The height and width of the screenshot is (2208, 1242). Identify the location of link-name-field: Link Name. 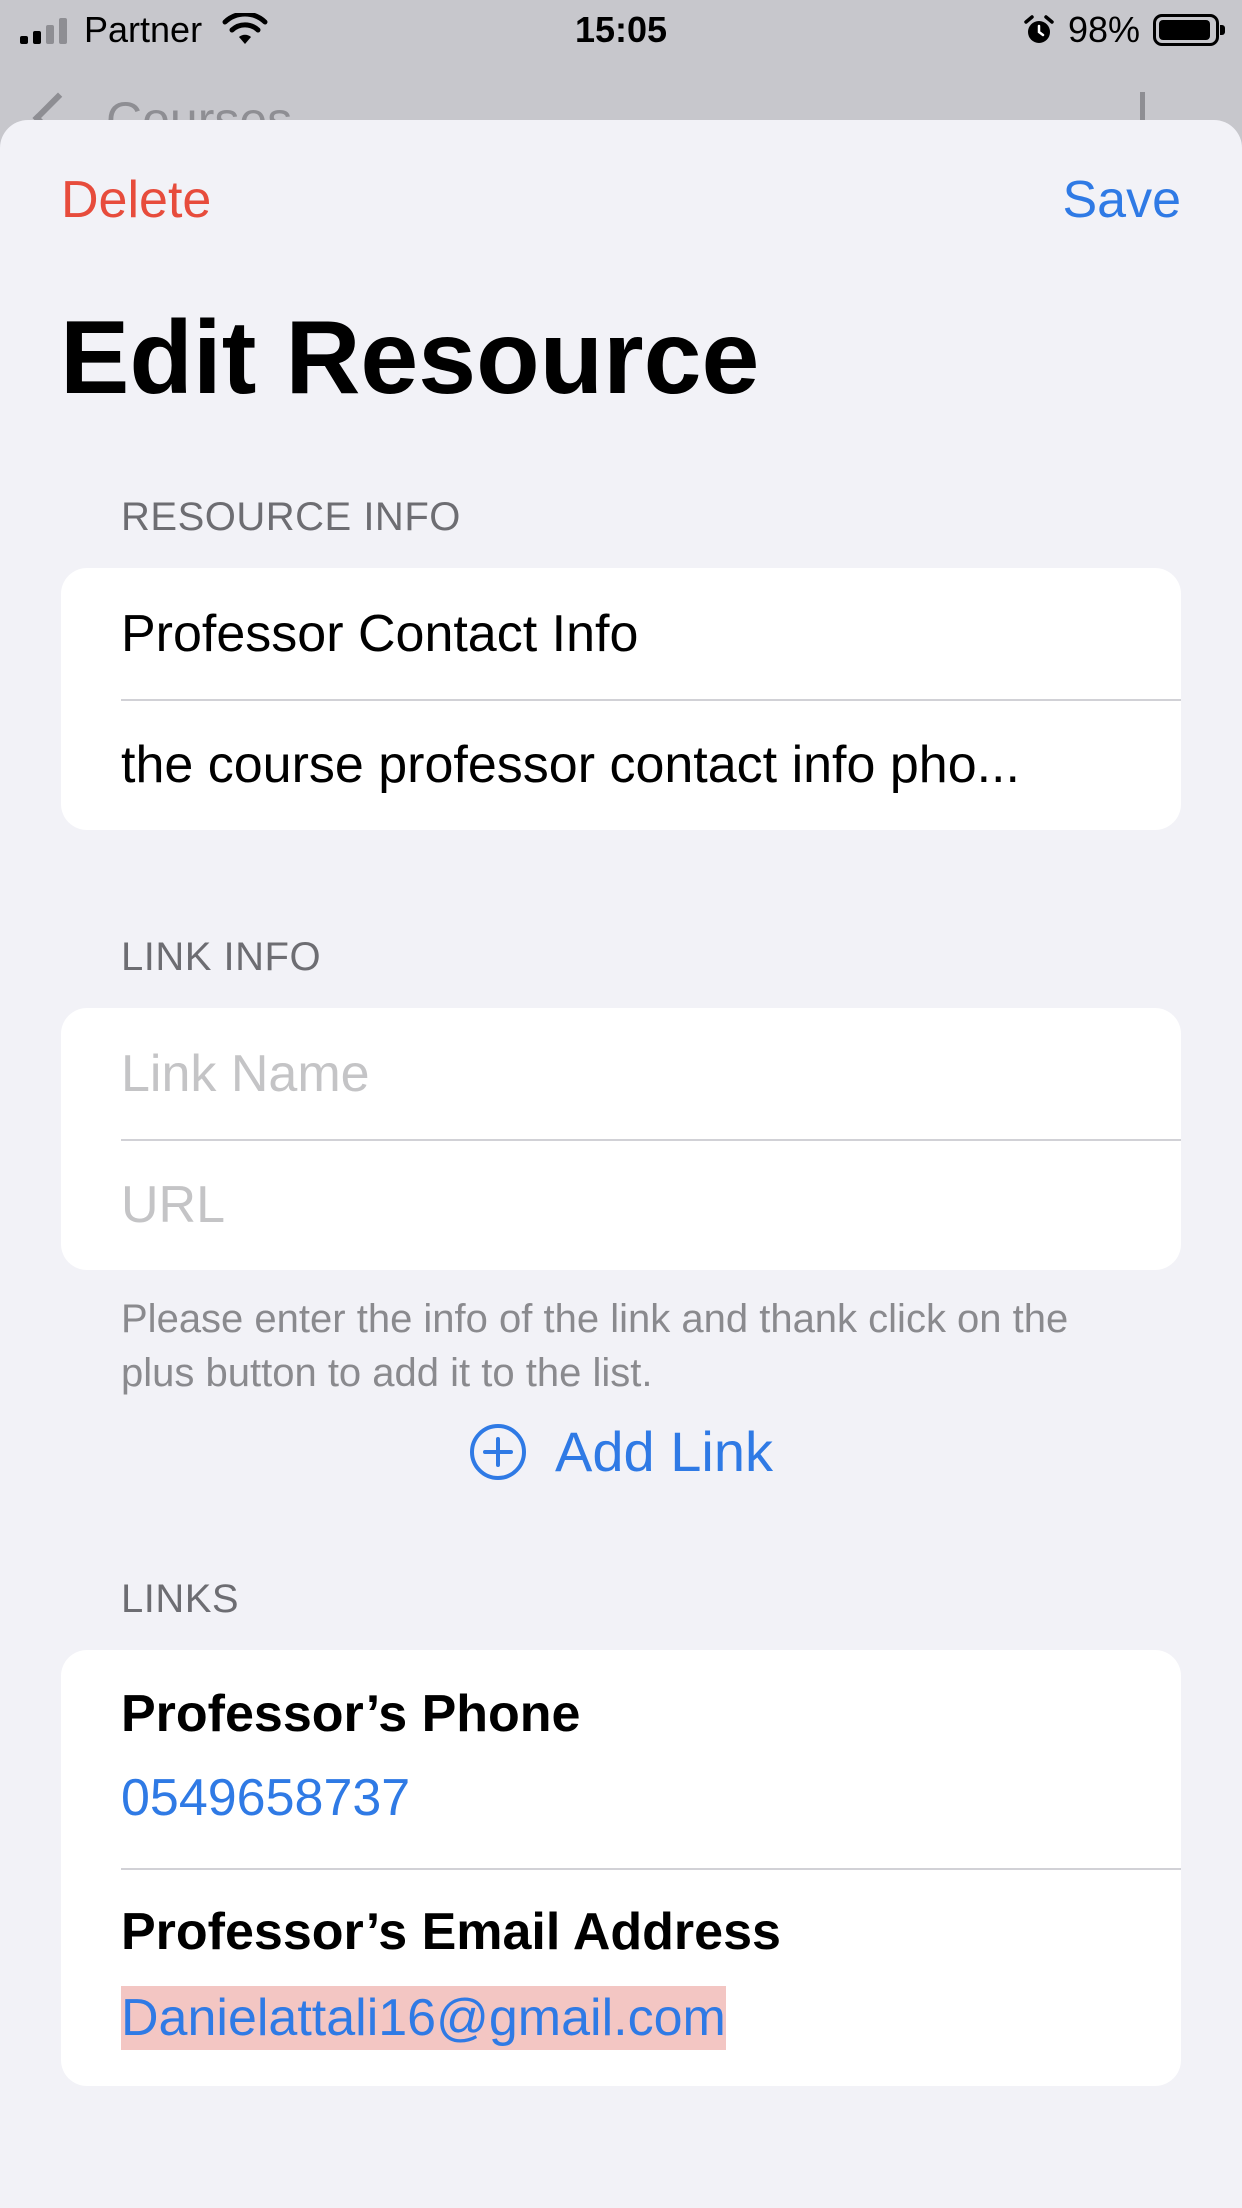
(621, 1073).